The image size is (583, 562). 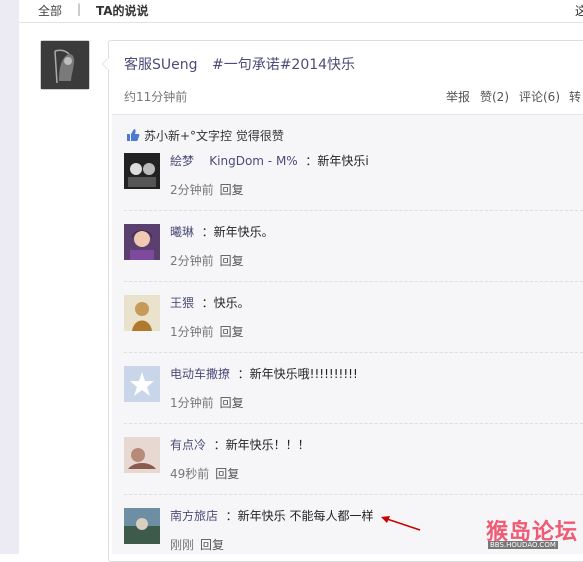 I want to click on post-content: 客服SUeng #一句承诺#2014快乐, so click(x=239, y=64).